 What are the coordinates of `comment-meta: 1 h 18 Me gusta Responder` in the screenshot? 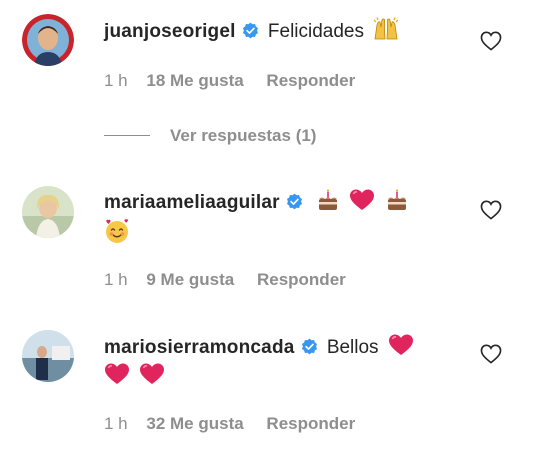 It's located at (229, 81).